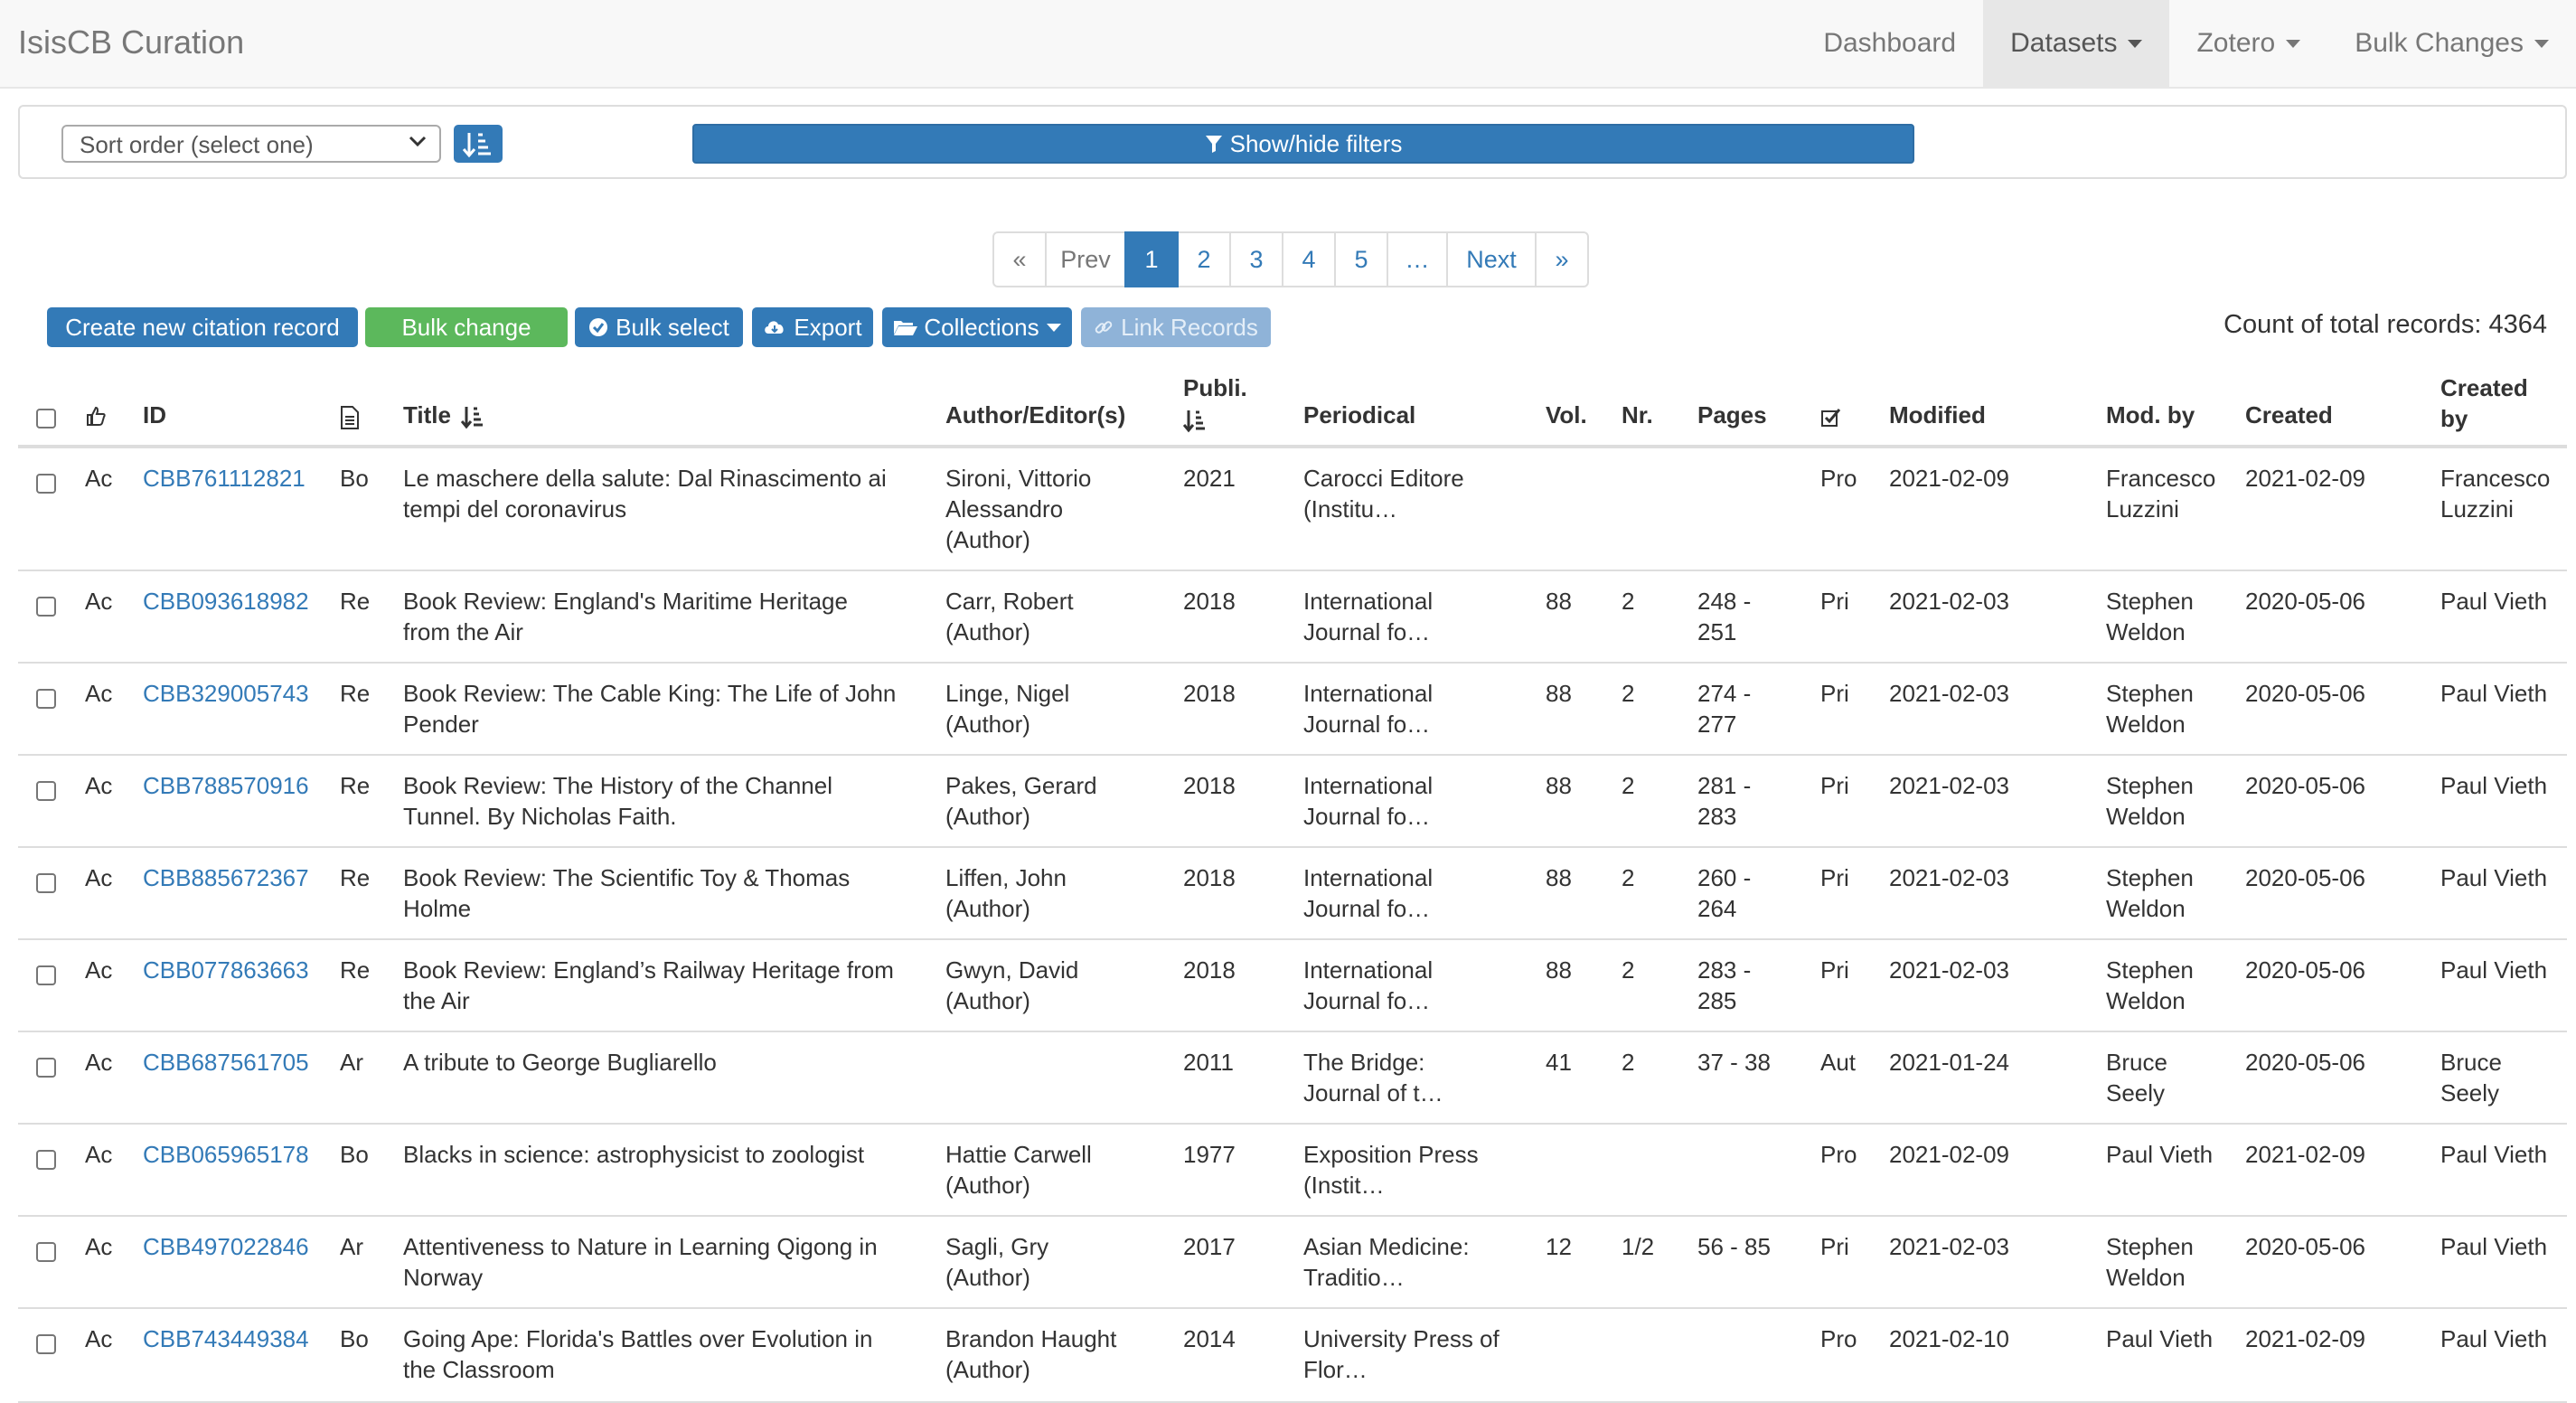  Describe the element at coordinates (1717, 816) in the screenshot. I see `cell-pages-line: 283` at that location.